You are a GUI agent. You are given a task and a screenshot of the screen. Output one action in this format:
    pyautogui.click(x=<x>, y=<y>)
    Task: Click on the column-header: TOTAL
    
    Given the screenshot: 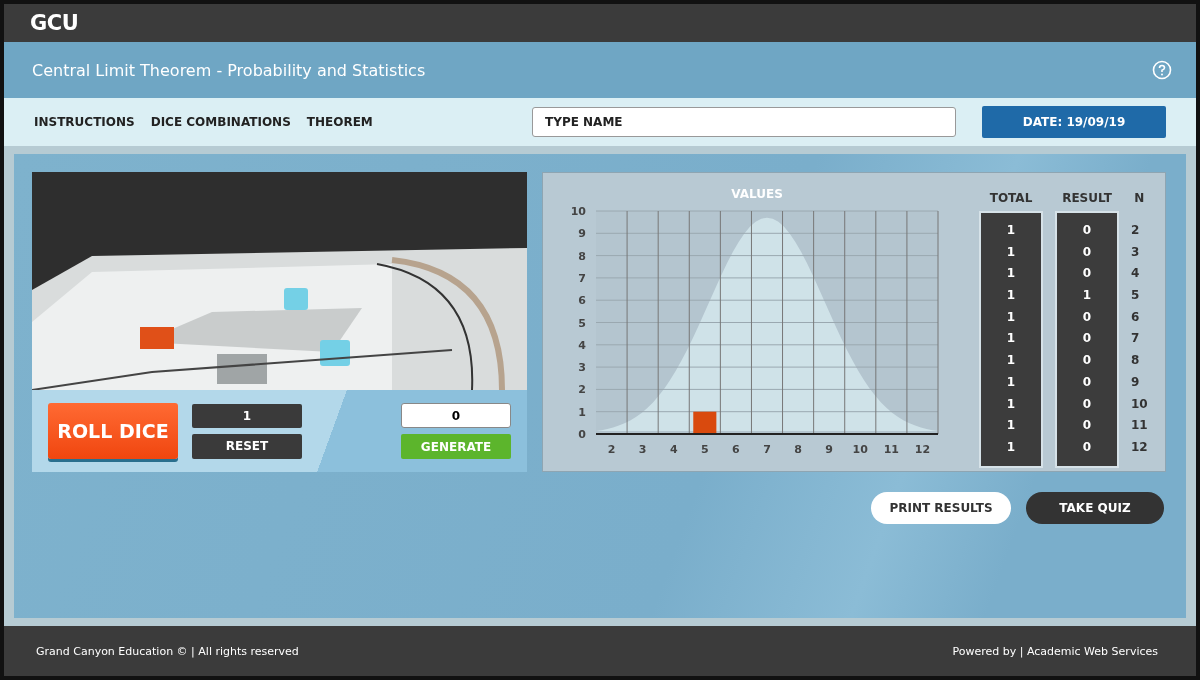 What is the action you would take?
    pyautogui.click(x=1011, y=198)
    